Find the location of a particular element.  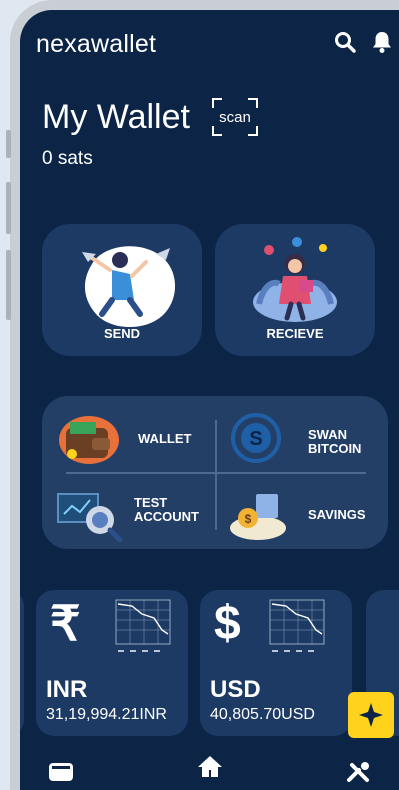

send-label: SEND is located at coordinates (122, 333).